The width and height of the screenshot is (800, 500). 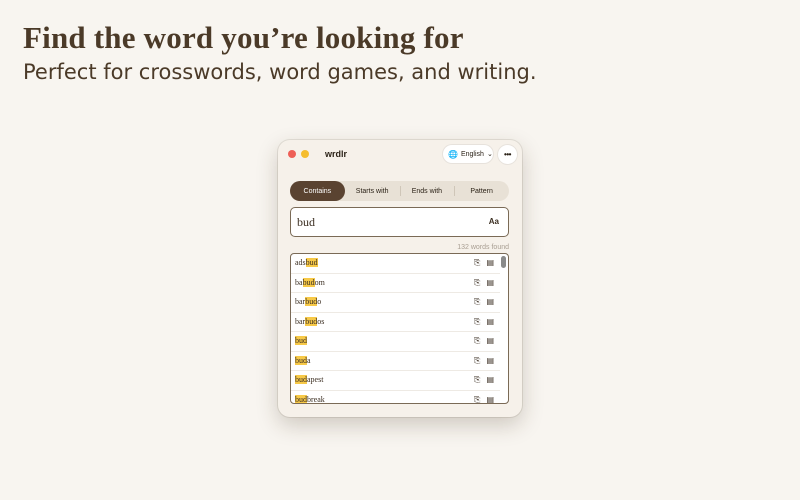 I want to click on word-suffix: o, so click(x=319, y=301).